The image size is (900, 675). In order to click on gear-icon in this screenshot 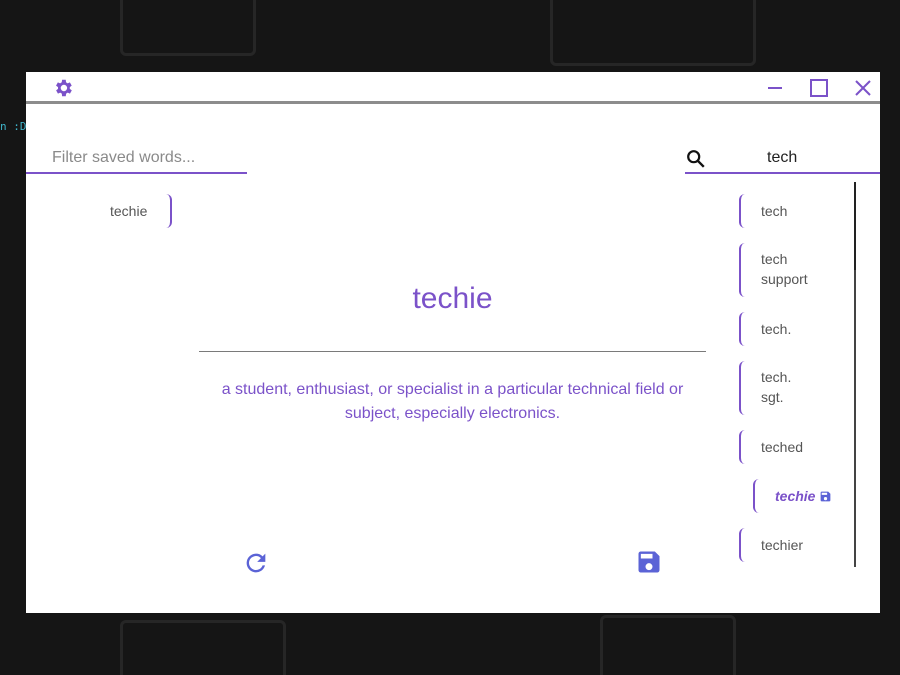, I will do `click(63, 88)`.